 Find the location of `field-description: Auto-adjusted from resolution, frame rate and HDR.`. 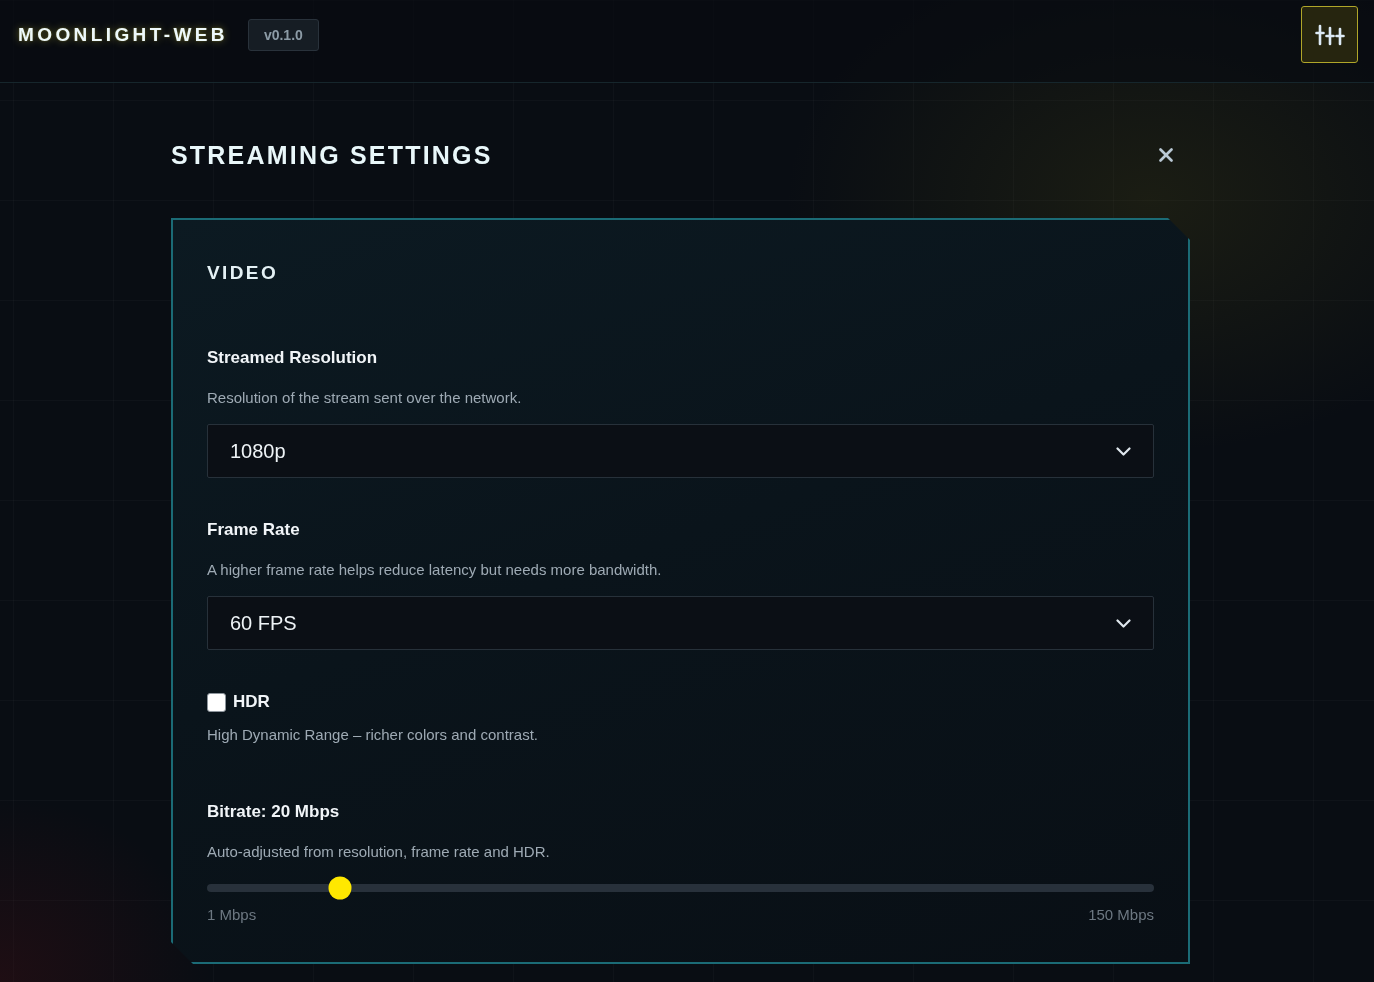

field-description: Auto-adjusted from resolution, frame rate and HDR. is located at coordinates (379, 852).